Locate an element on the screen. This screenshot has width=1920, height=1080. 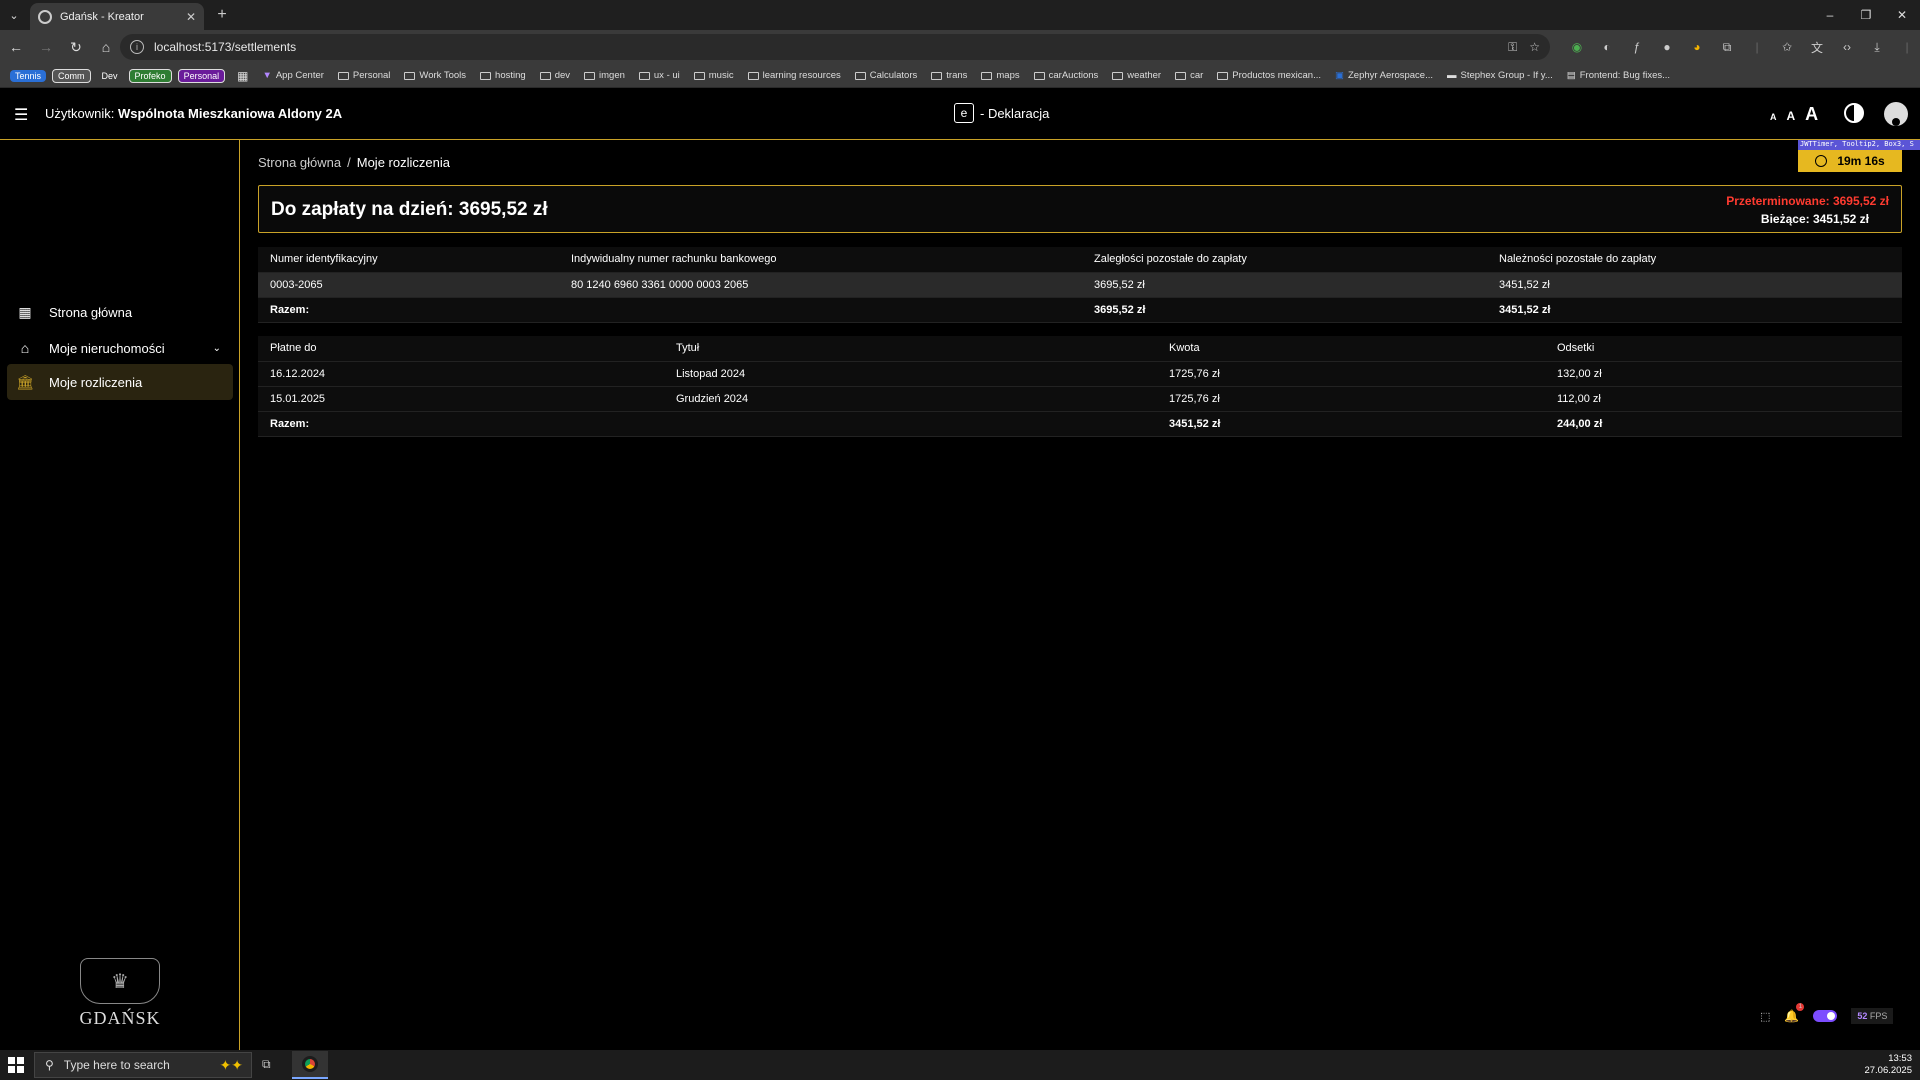
download-icon: ⤓ is located at coordinates (1877, 47).